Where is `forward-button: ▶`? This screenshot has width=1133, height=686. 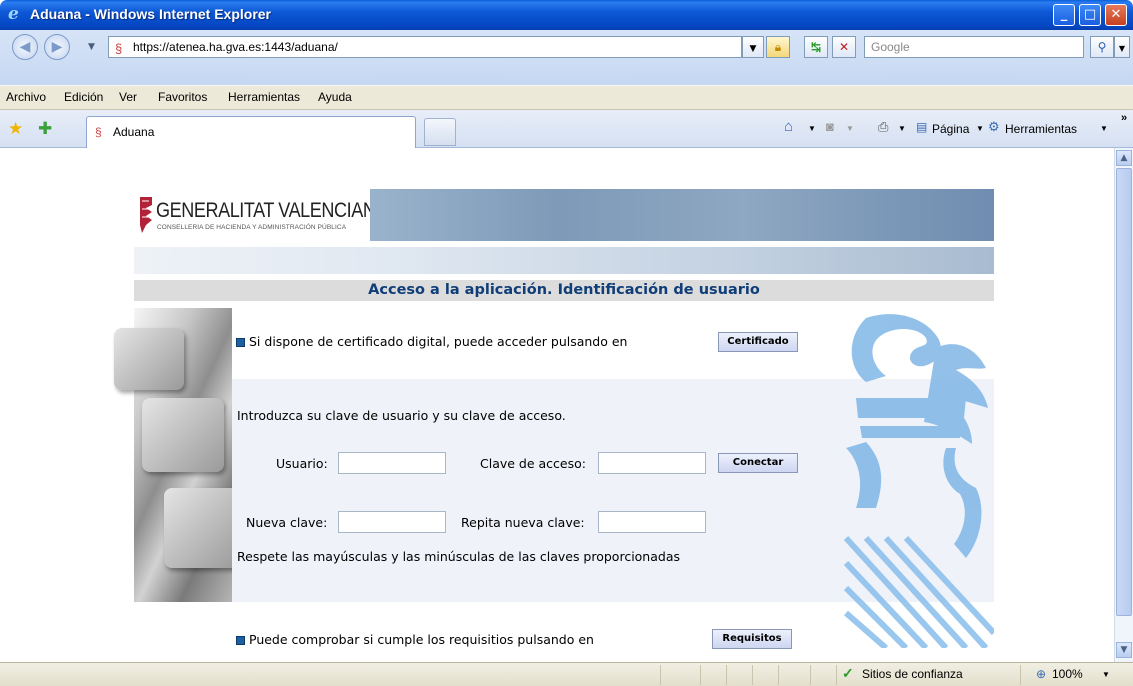
forward-button: ▶ is located at coordinates (57, 47).